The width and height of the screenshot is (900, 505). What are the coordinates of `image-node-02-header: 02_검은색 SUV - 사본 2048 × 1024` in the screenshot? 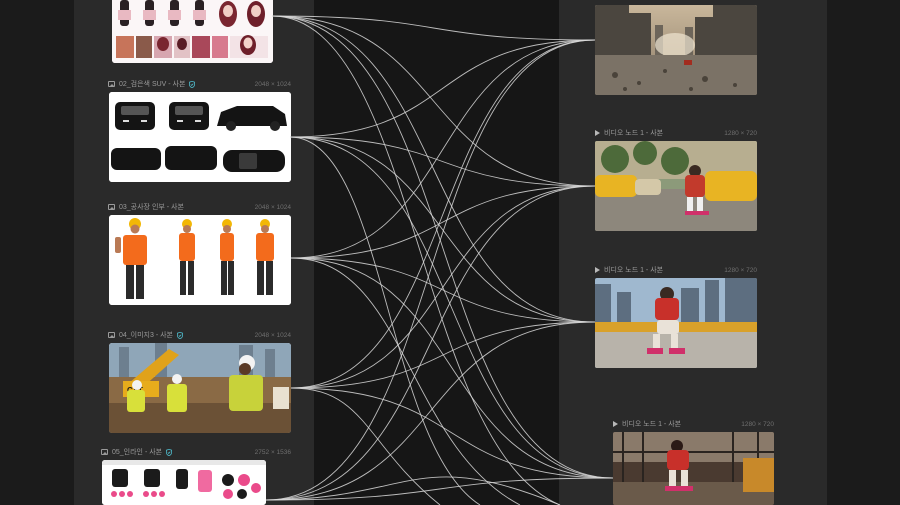 It's located at (199, 84).